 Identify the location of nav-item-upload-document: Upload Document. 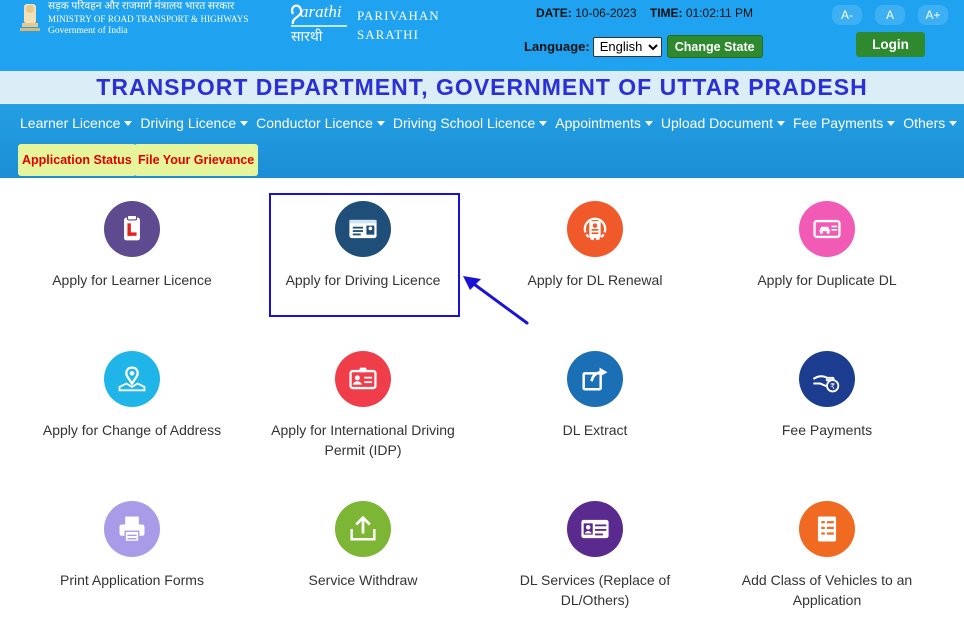
(723, 123).